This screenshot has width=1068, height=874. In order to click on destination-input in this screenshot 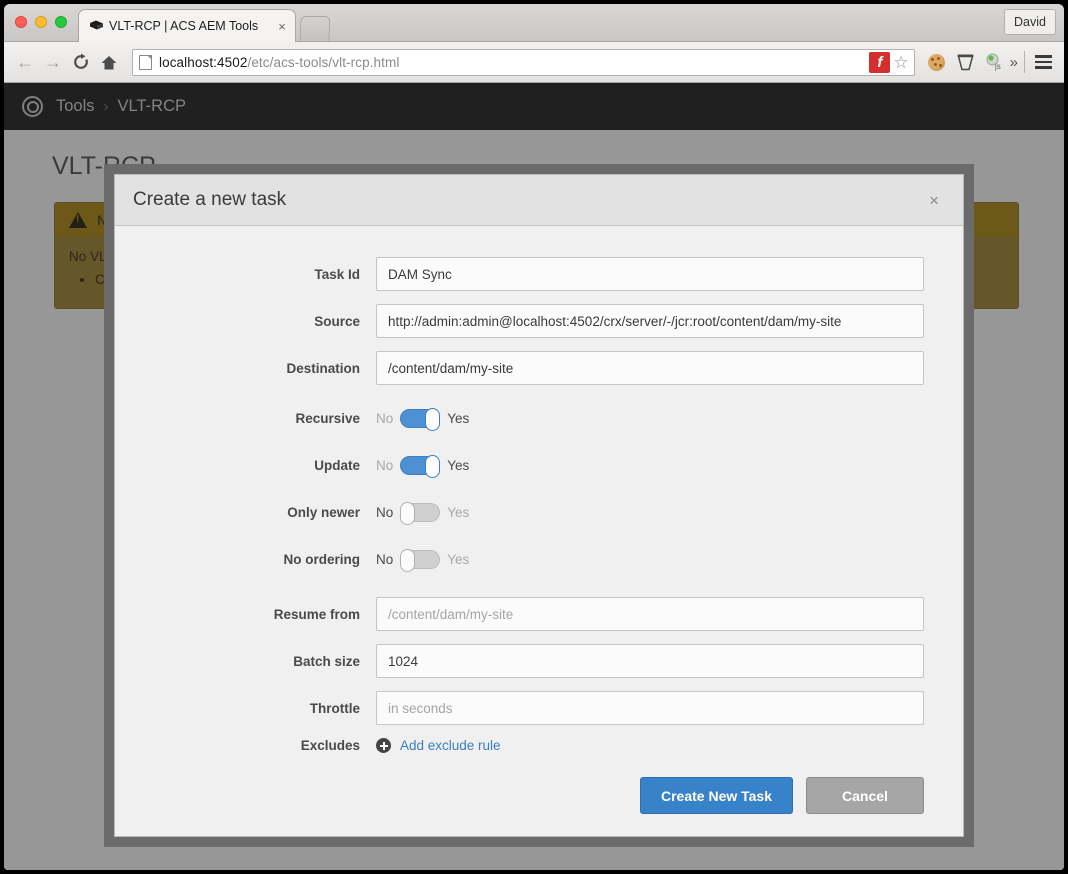, I will do `click(650, 368)`.